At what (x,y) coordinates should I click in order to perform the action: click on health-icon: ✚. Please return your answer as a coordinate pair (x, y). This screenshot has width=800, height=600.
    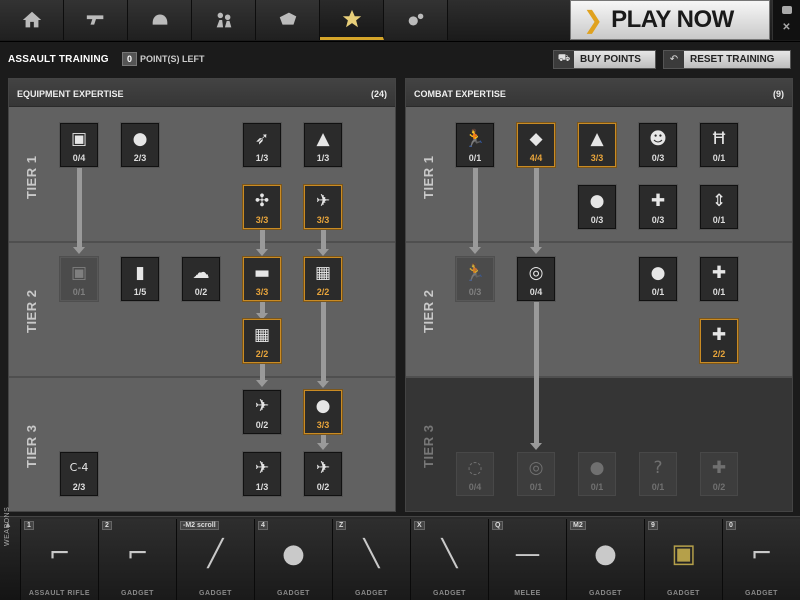
    Looking at the image, I should click on (719, 468).